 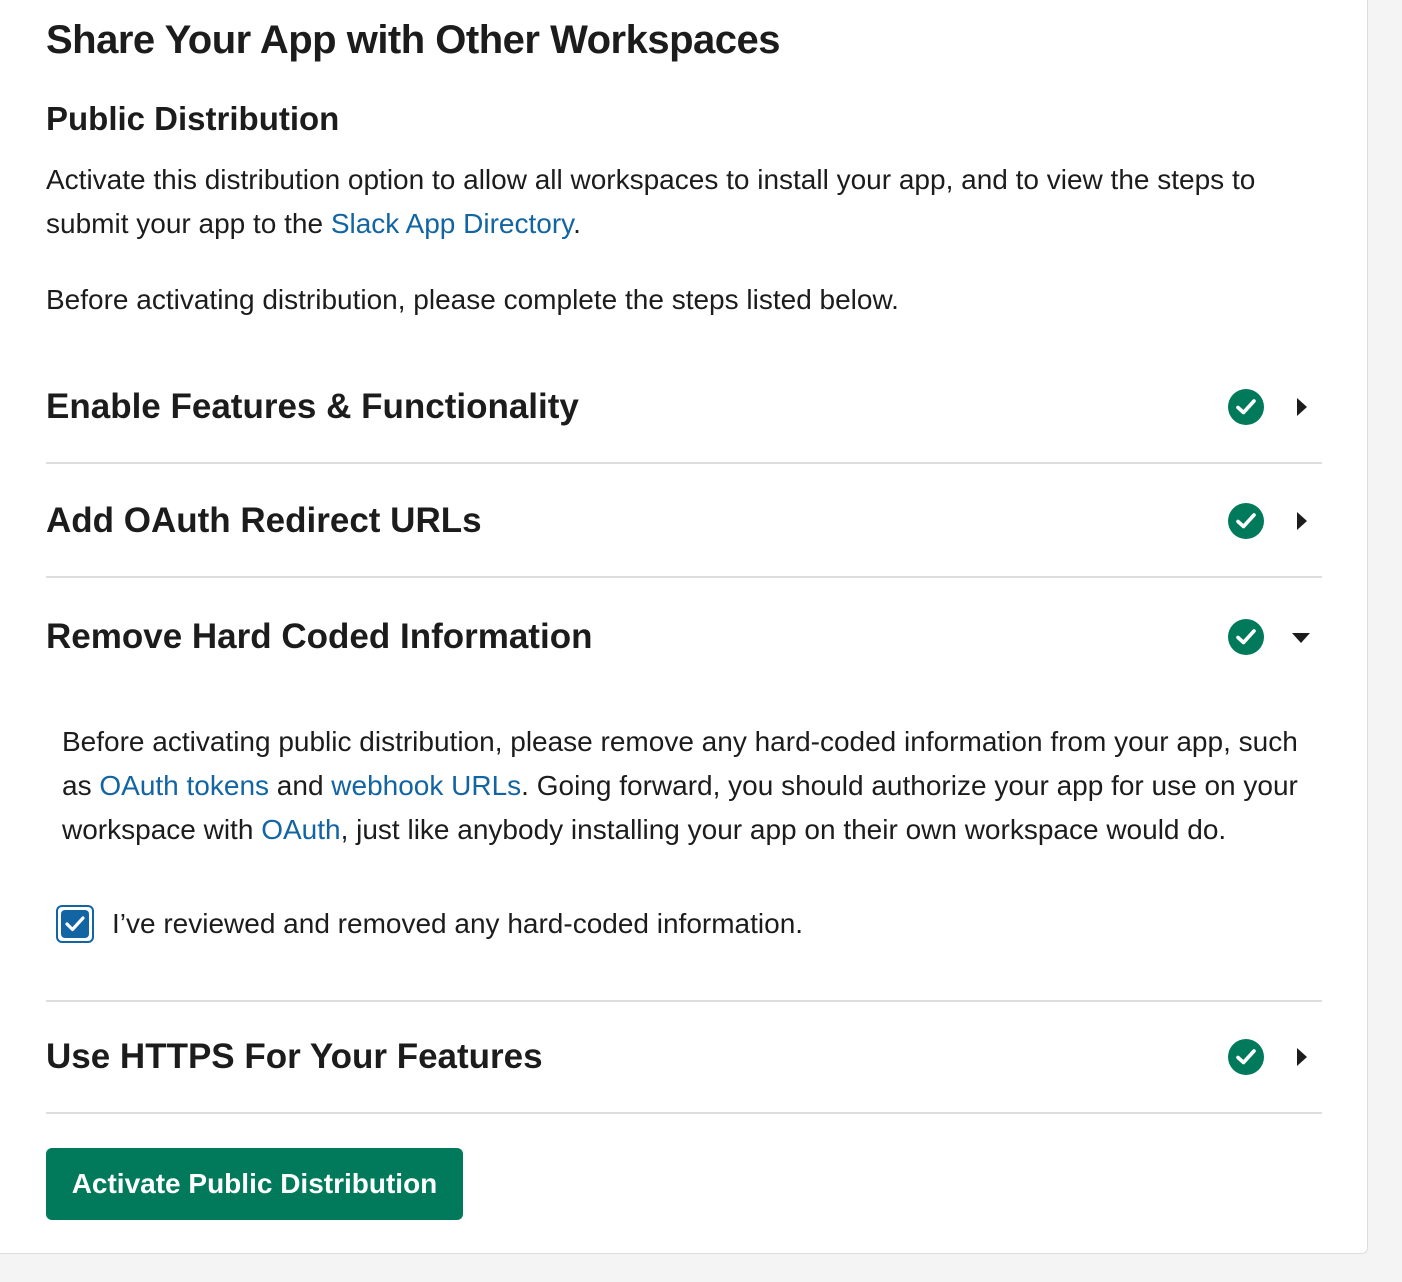 What do you see at coordinates (684, 1057) in the screenshot?
I see `step-use-https: Use HTTPS For Your Features` at bounding box center [684, 1057].